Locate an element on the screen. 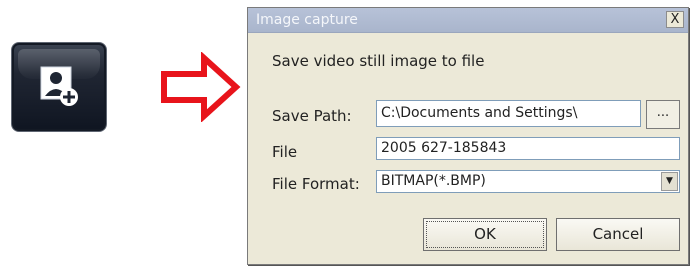 The height and width of the screenshot is (267, 693). right-arrow-icon is located at coordinates (201, 87).